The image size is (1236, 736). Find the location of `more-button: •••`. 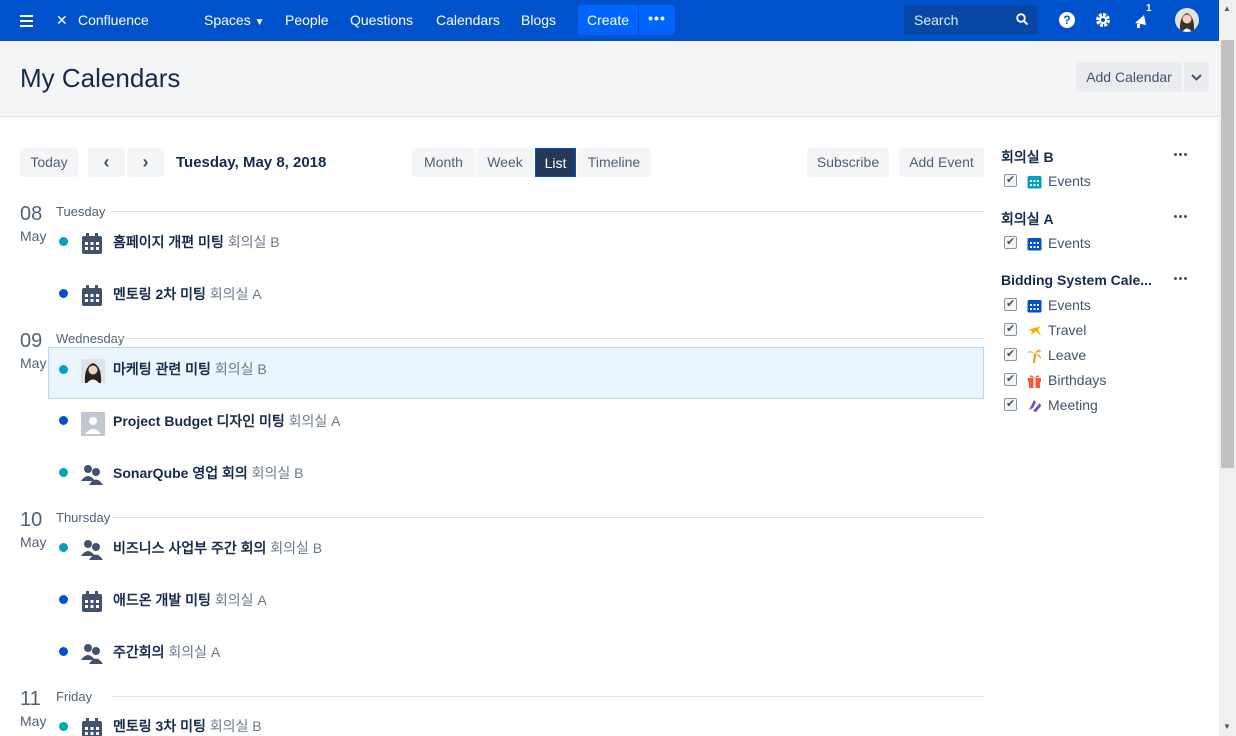

more-button: ••• is located at coordinates (657, 20).